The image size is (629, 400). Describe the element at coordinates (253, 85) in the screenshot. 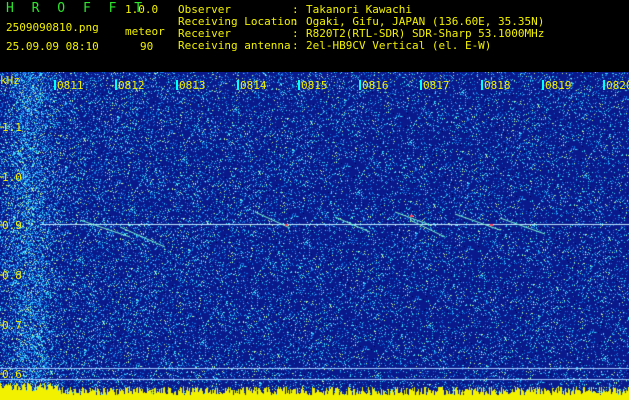

I see `time-tick-label: 0814` at that location.